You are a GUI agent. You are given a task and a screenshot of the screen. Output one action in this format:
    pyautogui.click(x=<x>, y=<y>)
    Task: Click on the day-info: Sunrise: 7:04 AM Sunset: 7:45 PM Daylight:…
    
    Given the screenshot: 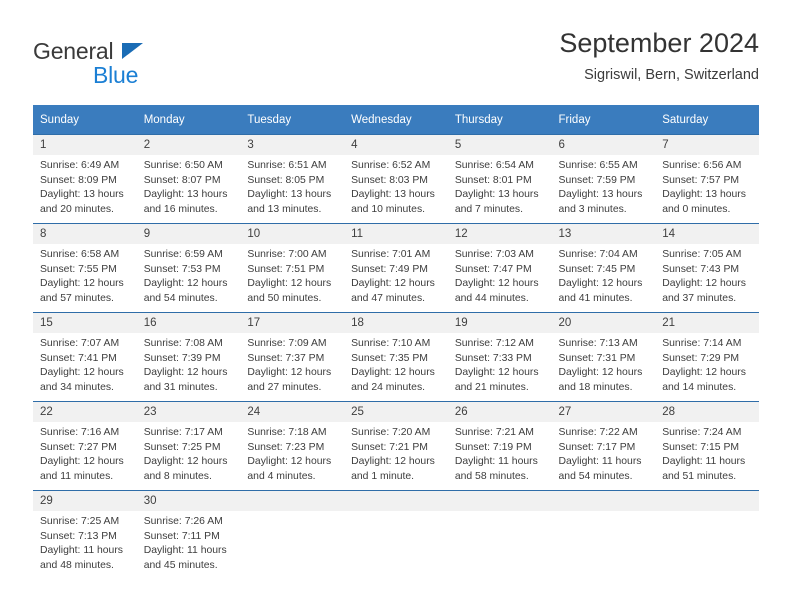 What is the action you would take?
    pyautogui.click(x=604, y=275)
    